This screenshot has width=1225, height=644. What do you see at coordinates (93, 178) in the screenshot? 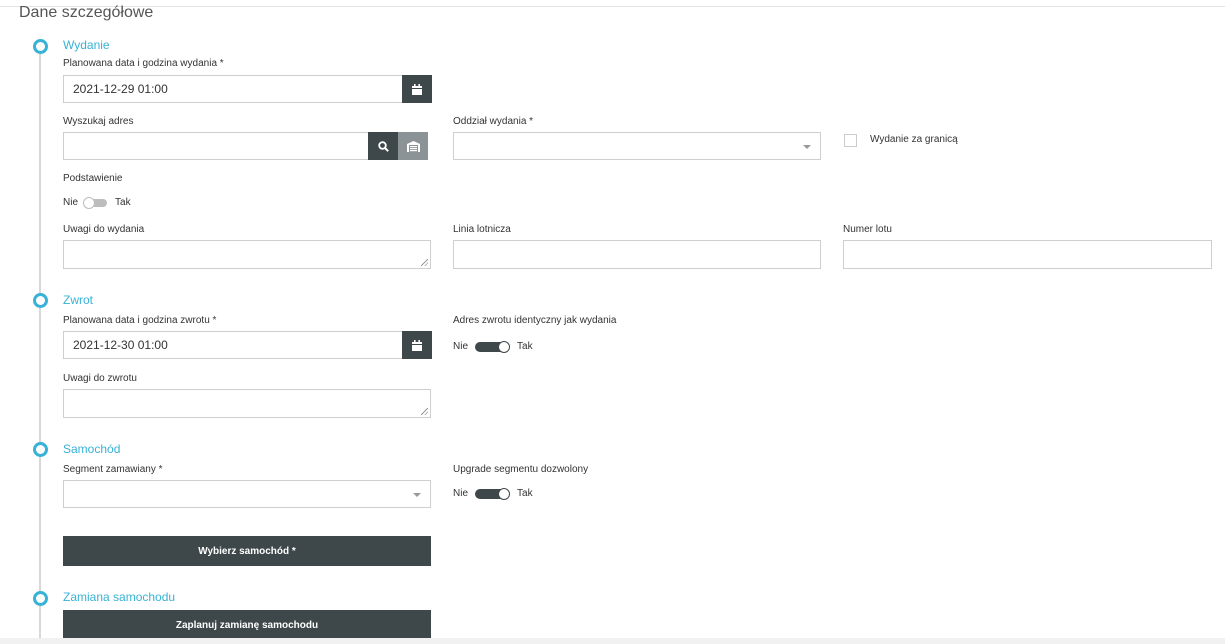
I see `substitution-label: Podstawienie` at bounding box center [93, 178].